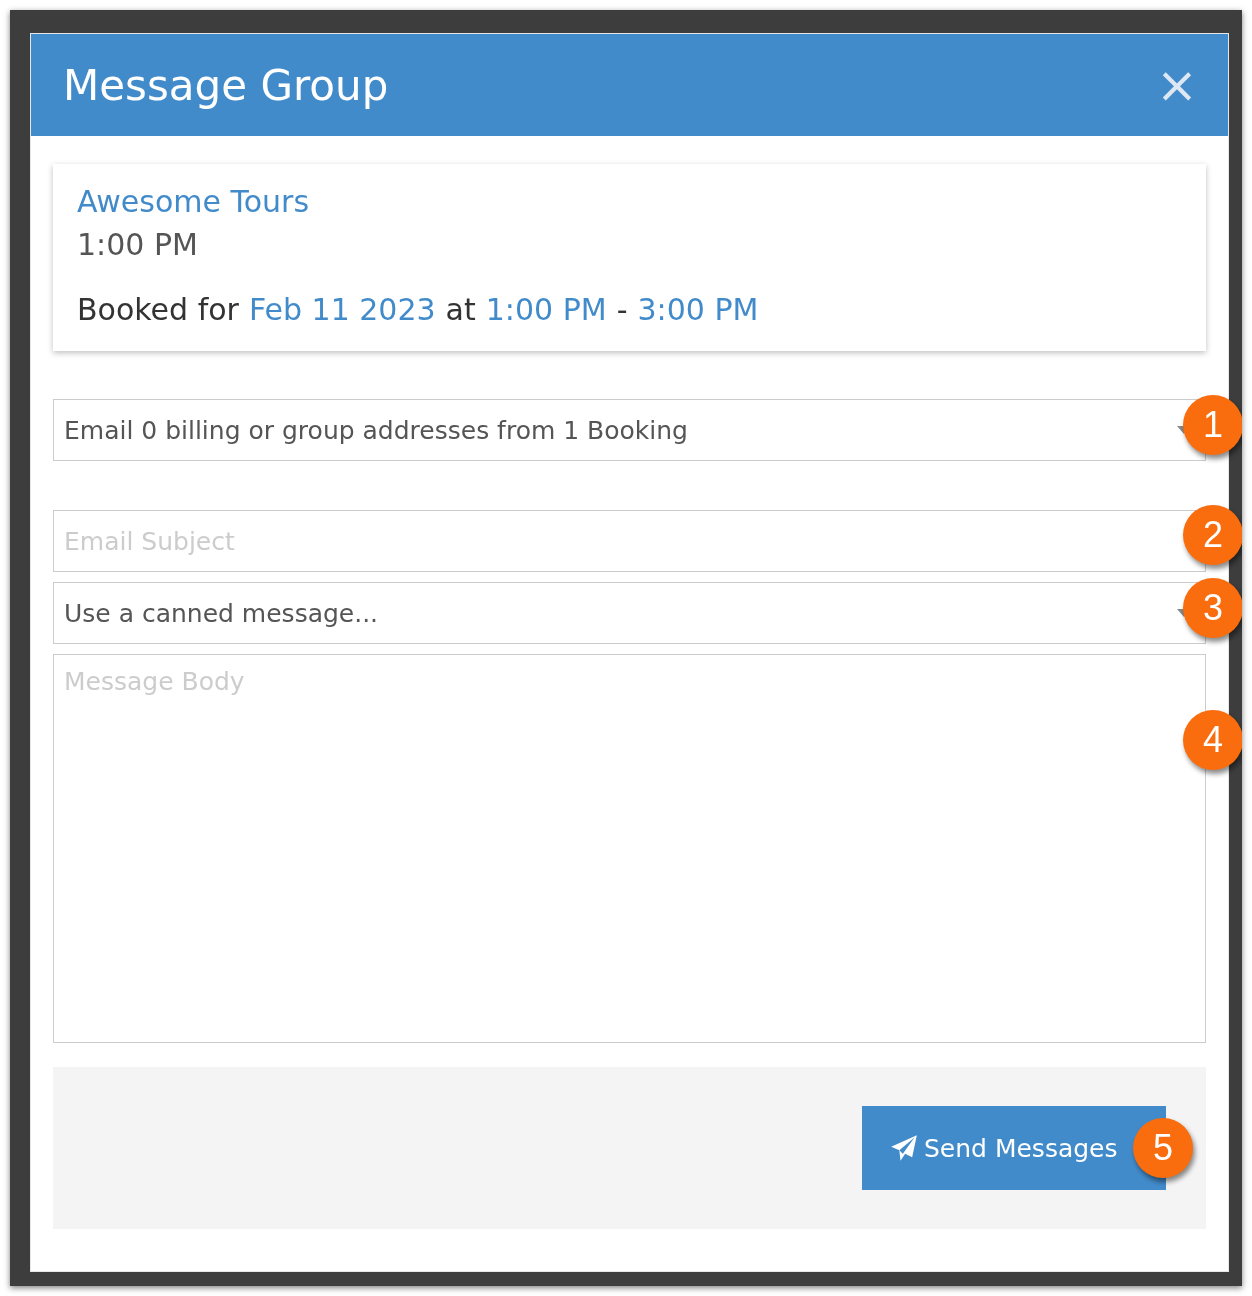 The width and height of the screenshot is (1252, 1296). Describe the element at coordinates (342, 309) in the screenshot. I see `booking-date: Feb 11 2023` at that location.